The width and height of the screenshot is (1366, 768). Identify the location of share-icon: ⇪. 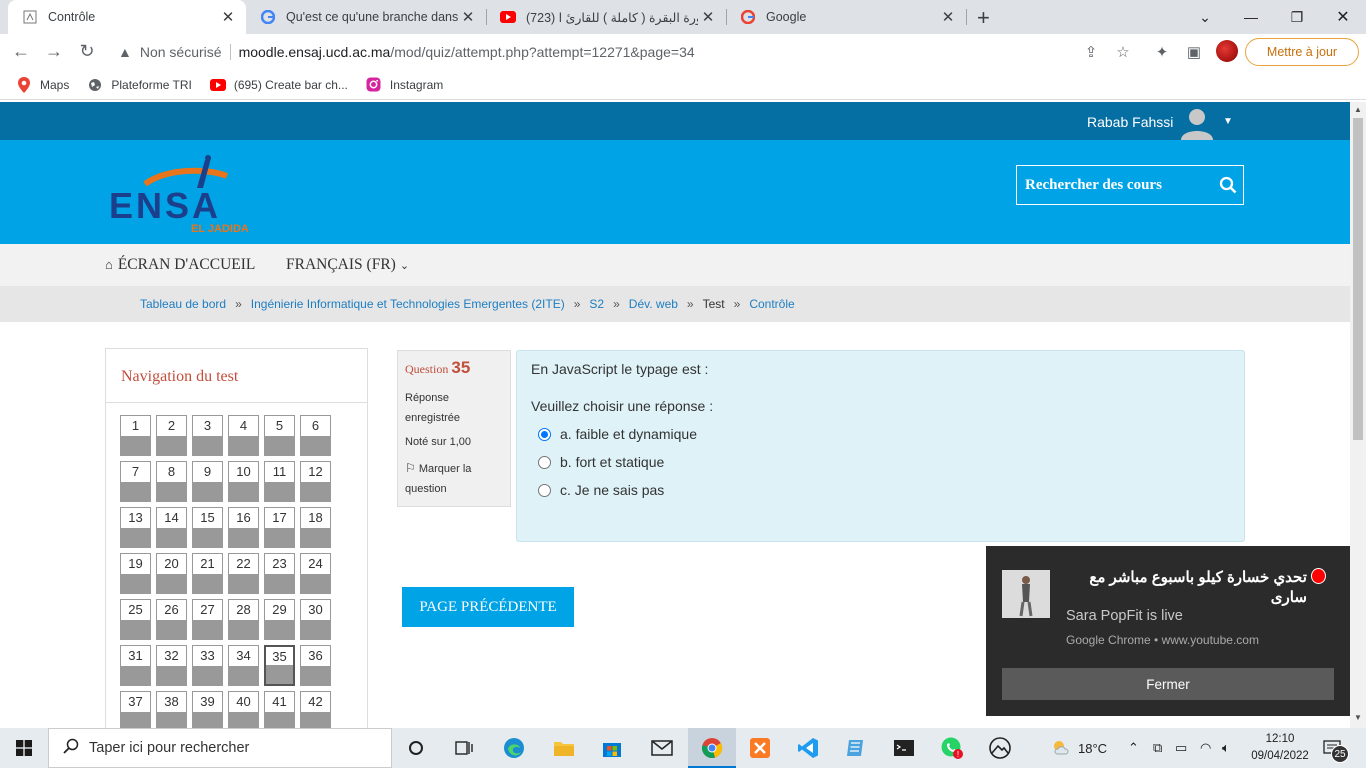
(1091, 52).